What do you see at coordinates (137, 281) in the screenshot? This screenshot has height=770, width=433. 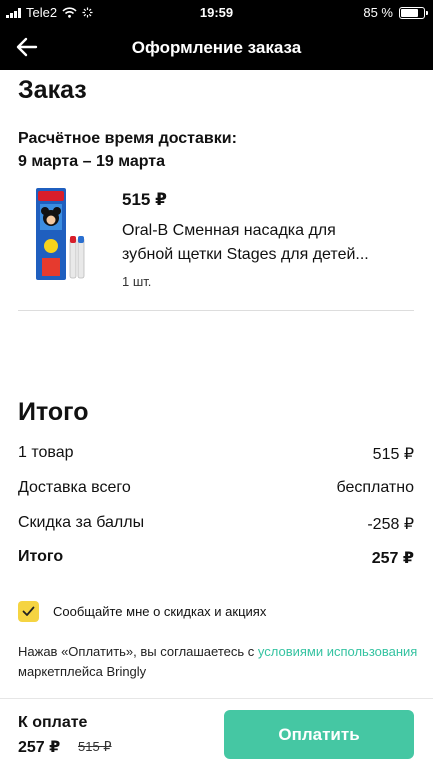 I see `product-quantity: 1 шт.` at bounding box center [137, 281].